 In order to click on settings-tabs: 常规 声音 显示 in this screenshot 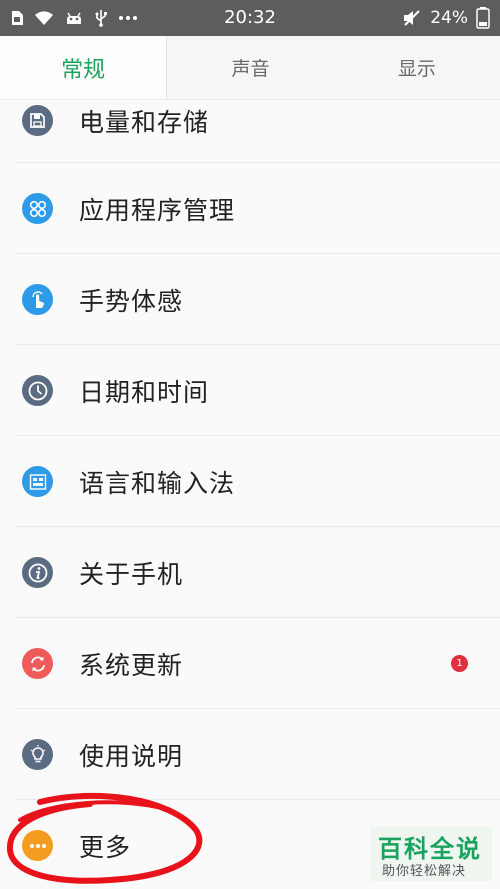, I will do `click(250, 68)`.